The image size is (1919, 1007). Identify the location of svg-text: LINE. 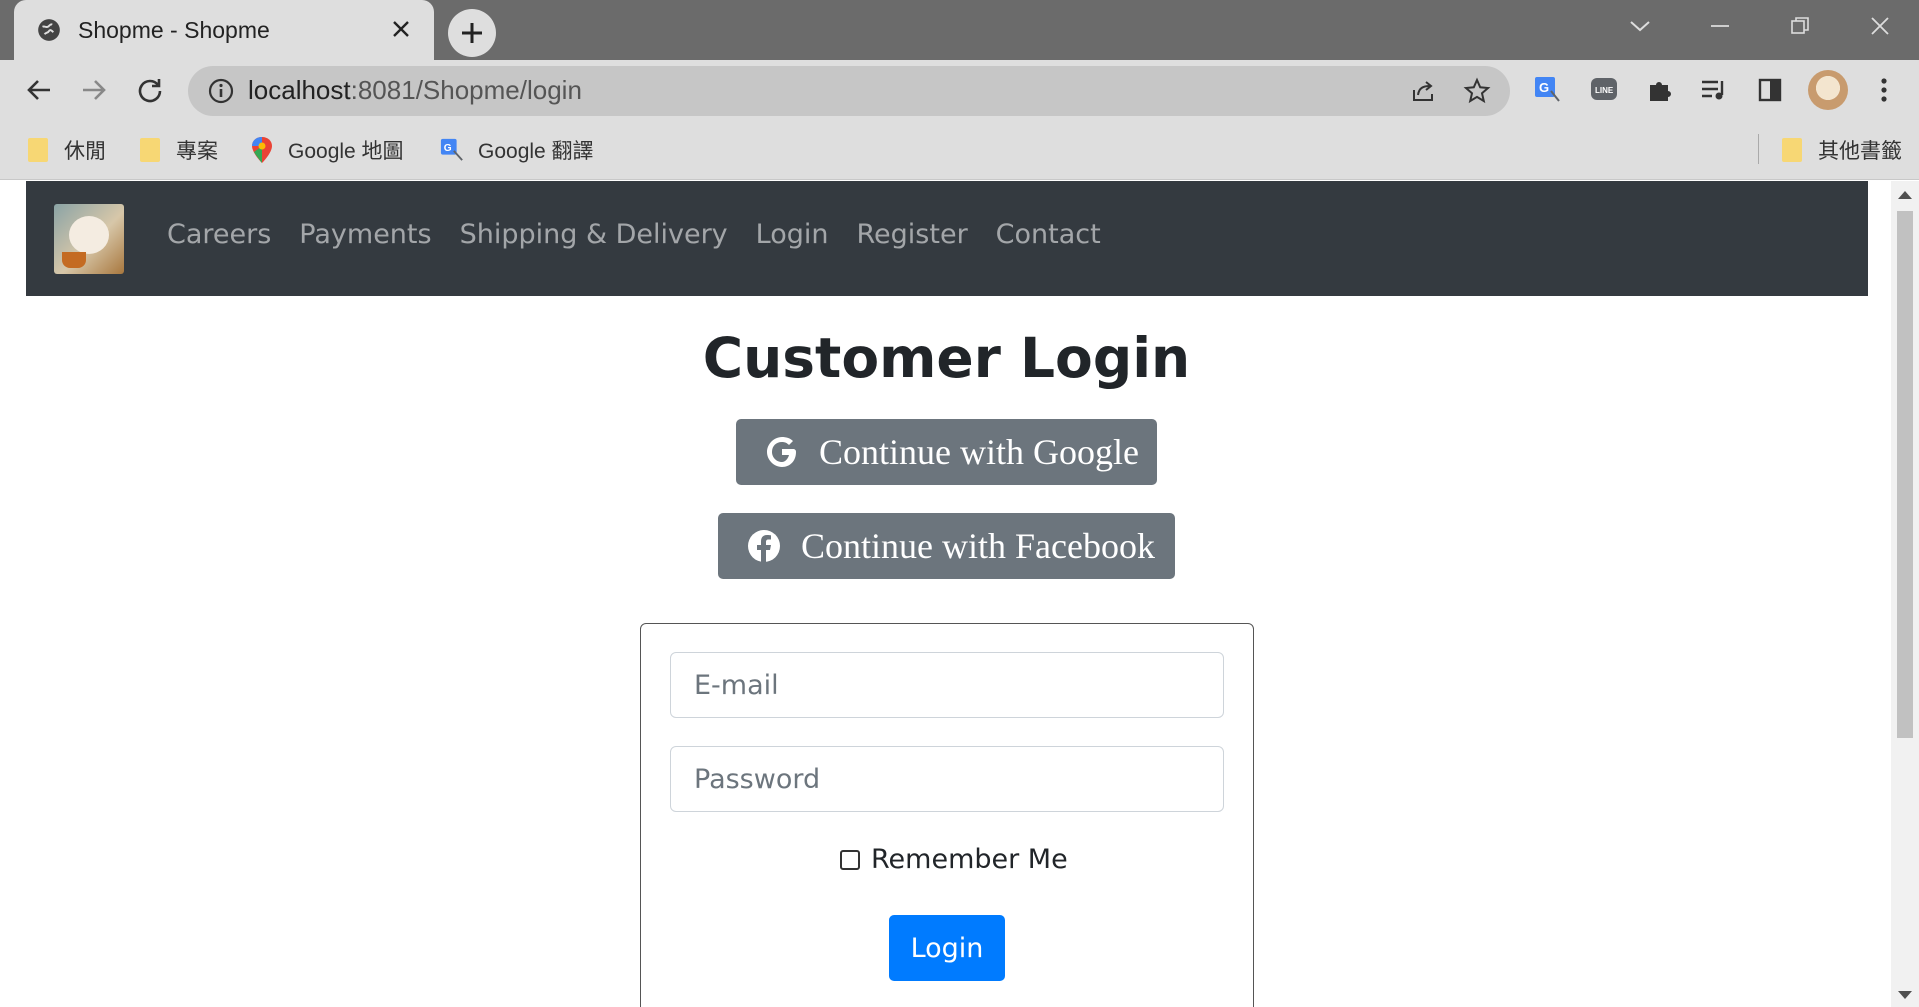
(1604, 90).